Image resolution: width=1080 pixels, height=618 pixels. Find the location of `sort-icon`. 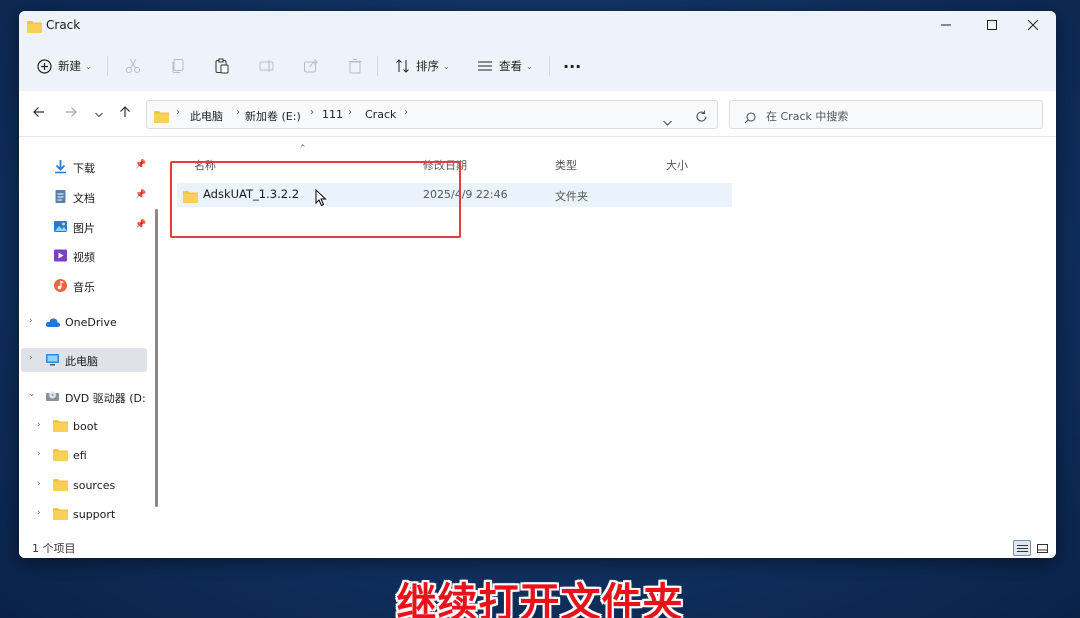

sort-icon is located at coordinates (403, 66).